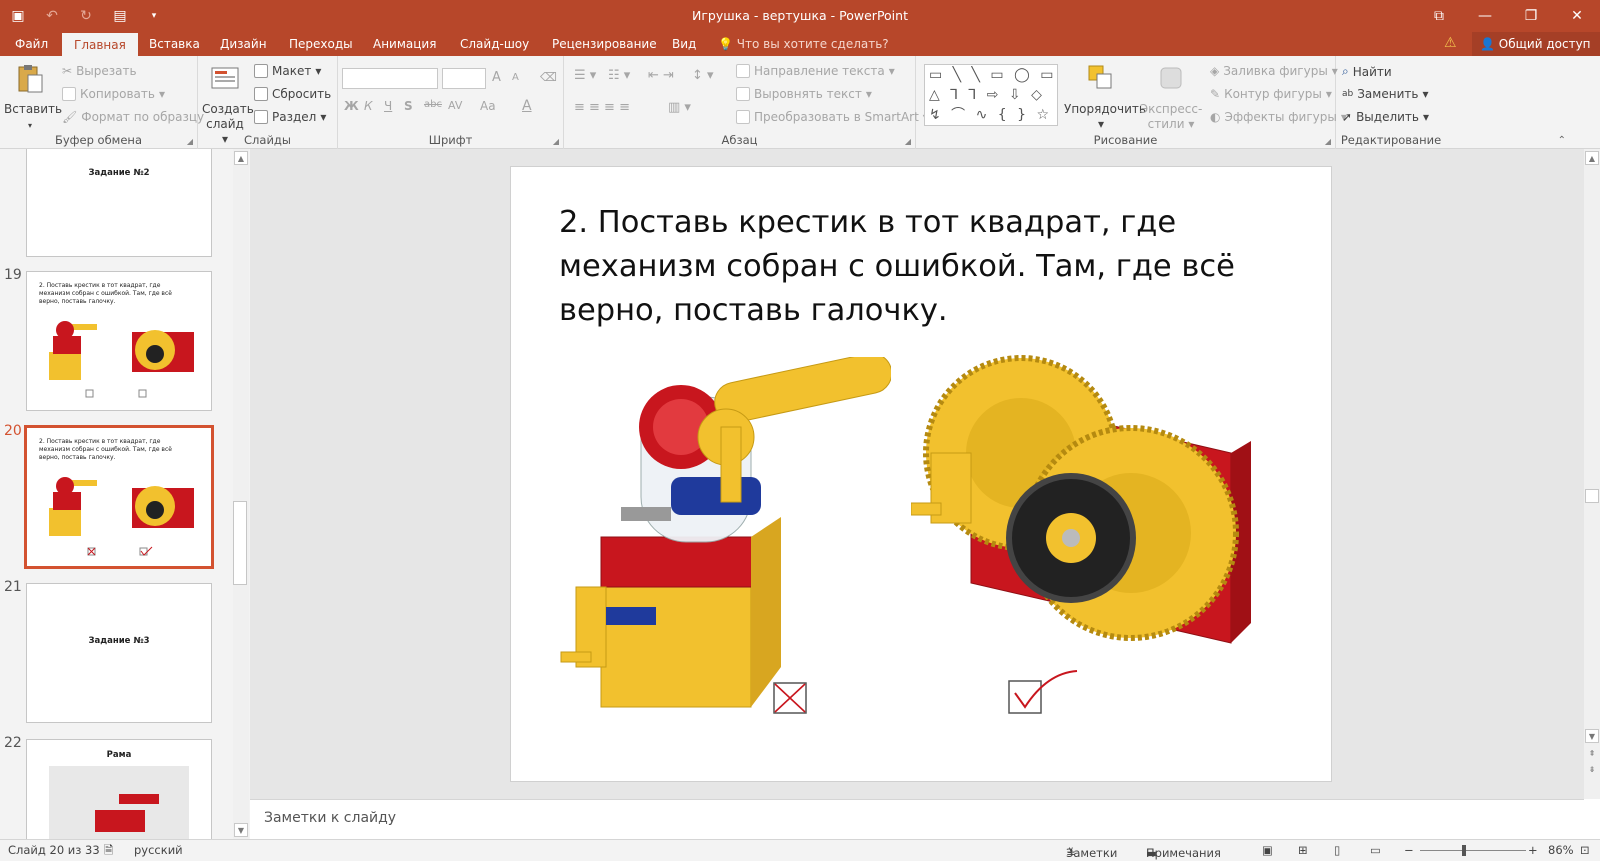  Describe the element at coordinates (488, 106) in the screenshot. I see `change-case-button: Aa` at that location.